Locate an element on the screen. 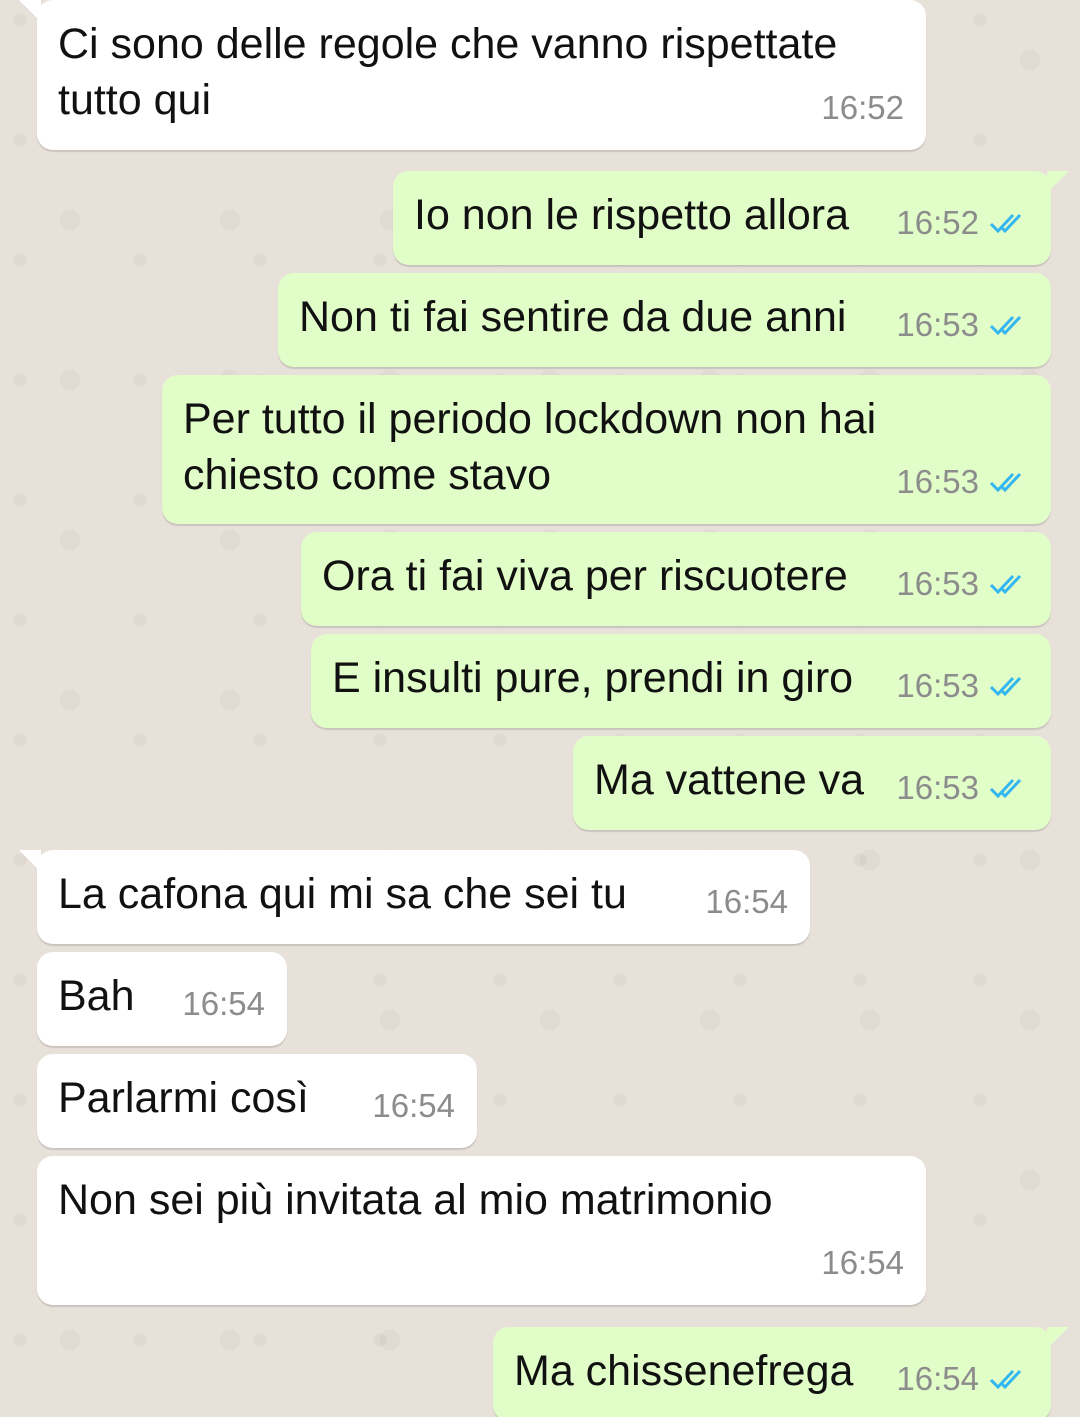 This screenshot has width=1080, height=1417. message-bubble-outgoing: Ma chissenefrega 16:54 is located at coordinates (781, 1372).